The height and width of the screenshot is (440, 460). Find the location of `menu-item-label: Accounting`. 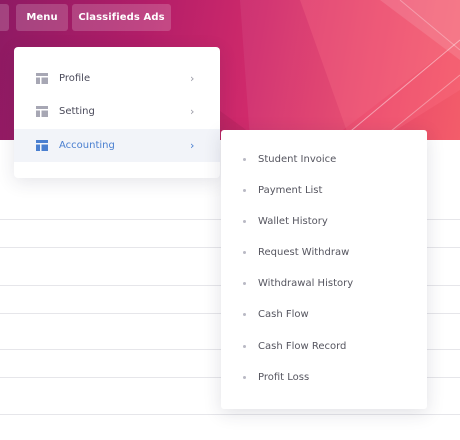

menu-item-label: Accounting is located at coordinates (87, 145).